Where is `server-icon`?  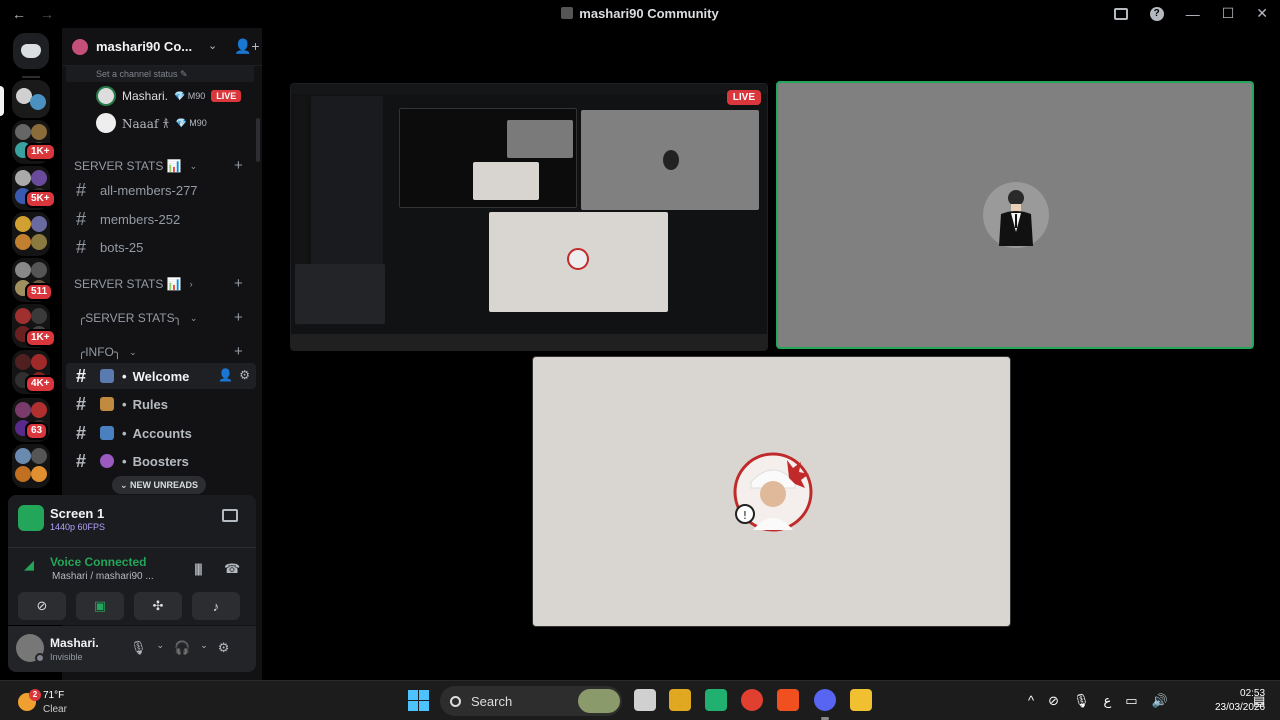
server-icon is located at coordinates (567, 13).